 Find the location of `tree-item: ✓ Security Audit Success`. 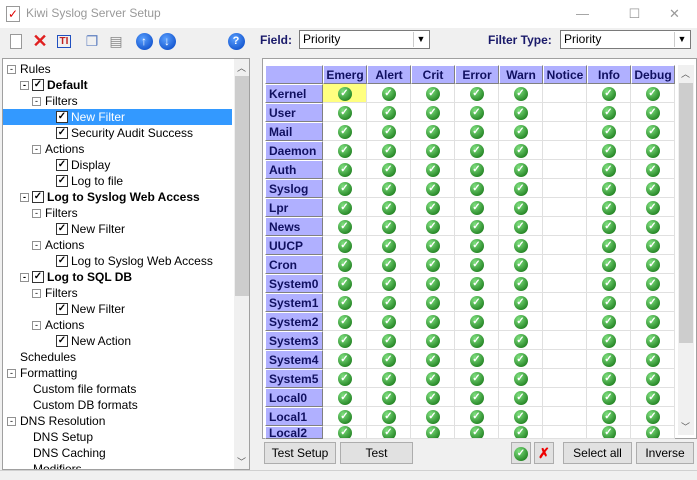

tree-item: ✓ Security Audit Success is located at coordinates (100, 133).